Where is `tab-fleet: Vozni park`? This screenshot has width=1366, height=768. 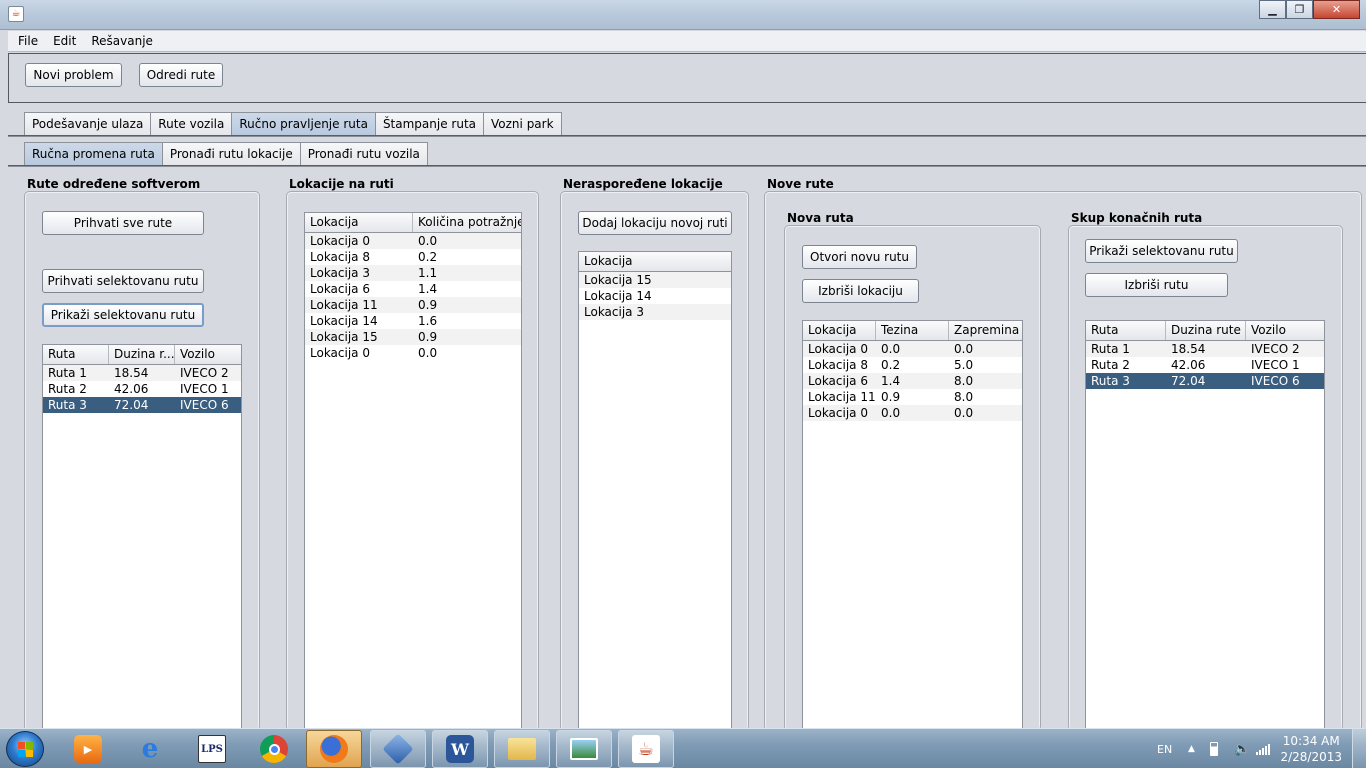 tab-fleet: Vozni park is located at coordinates (522, 123).